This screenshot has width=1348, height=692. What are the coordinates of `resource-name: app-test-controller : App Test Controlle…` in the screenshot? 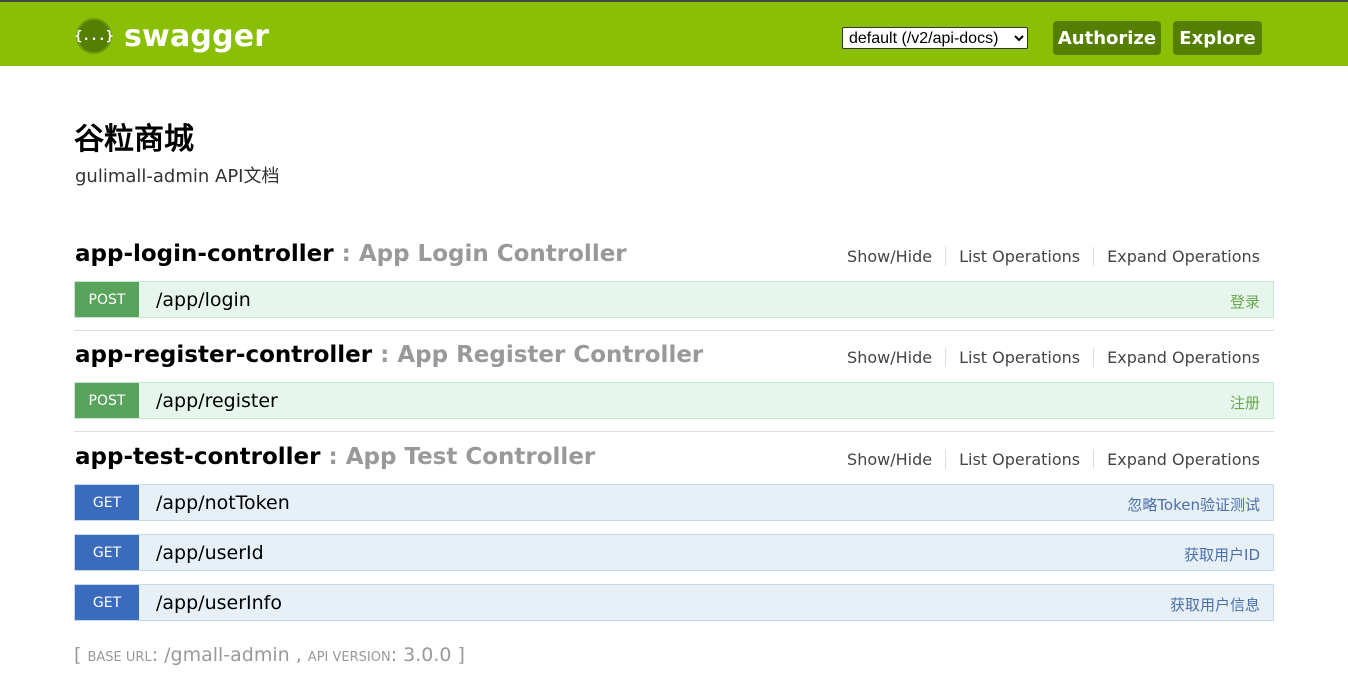 It's located at (335, 457).